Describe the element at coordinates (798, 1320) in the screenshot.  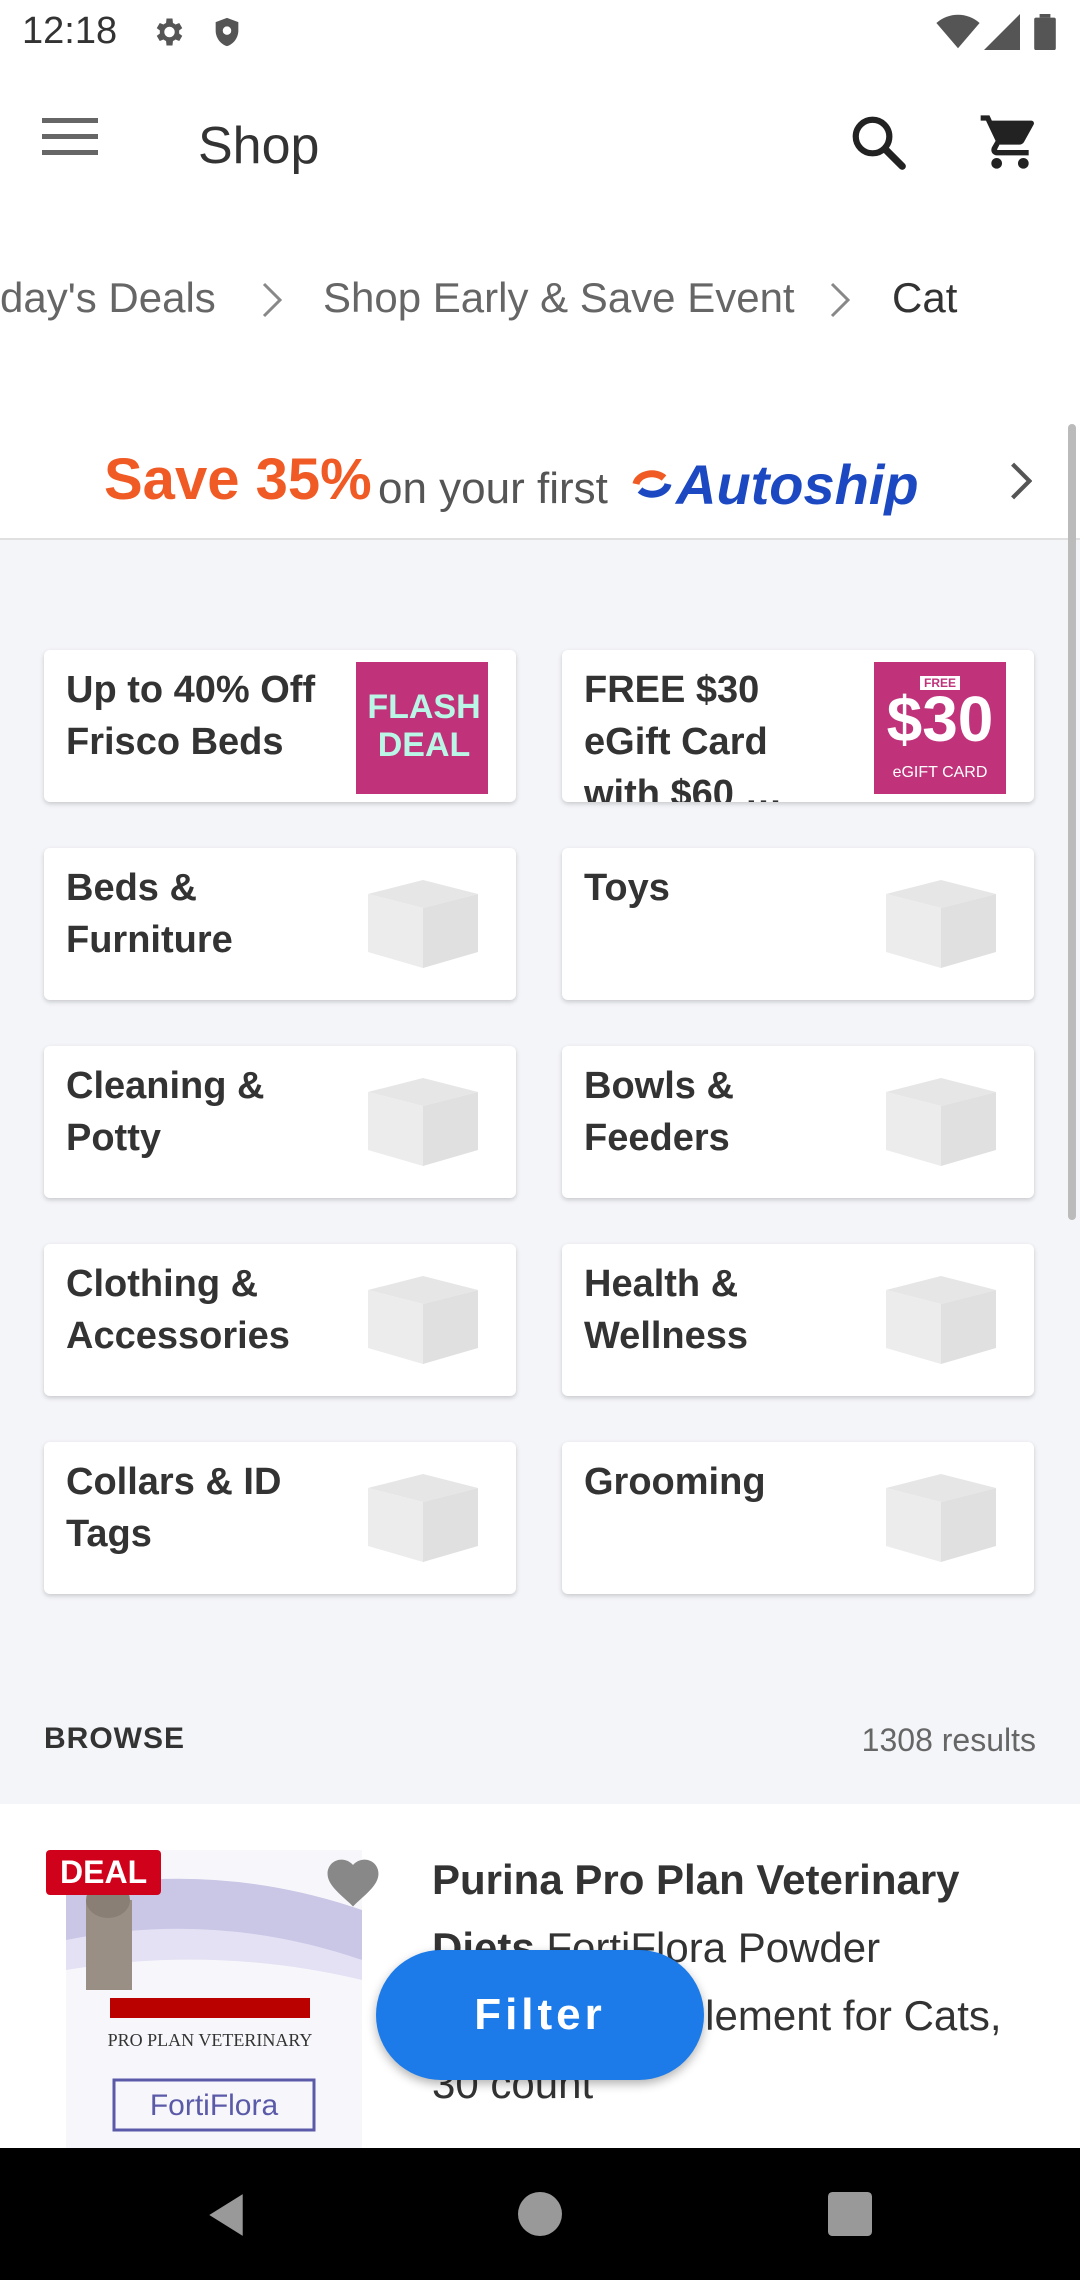
I see `tile-health-wellness: Health & Wellness` at that location.